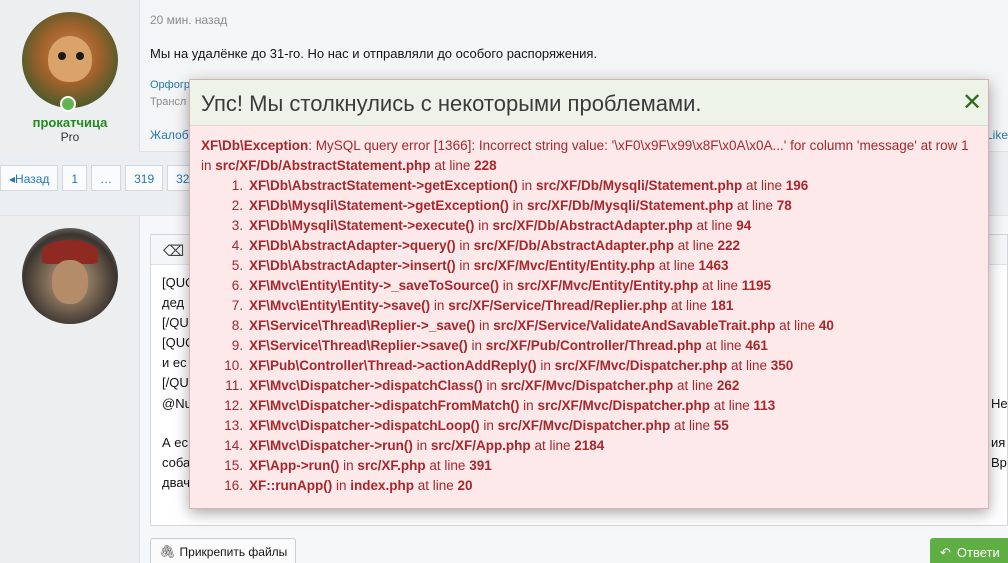 This screenshot has width=1008, height=563. I want to click on trace-number: 13., so click(233, 425).